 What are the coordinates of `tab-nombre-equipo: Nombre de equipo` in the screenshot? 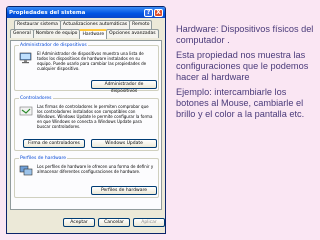 It's located at (56, 33).